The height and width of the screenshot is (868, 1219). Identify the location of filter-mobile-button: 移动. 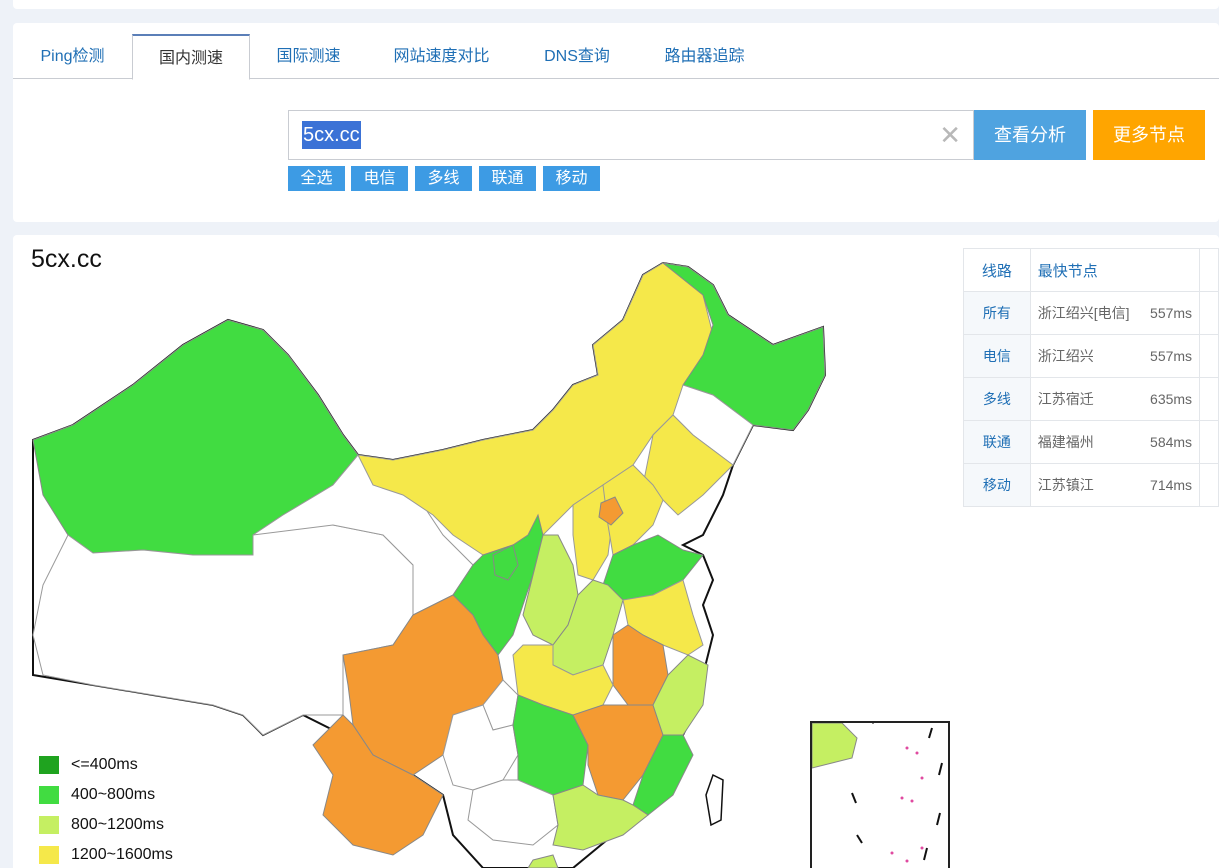
(571, 178).